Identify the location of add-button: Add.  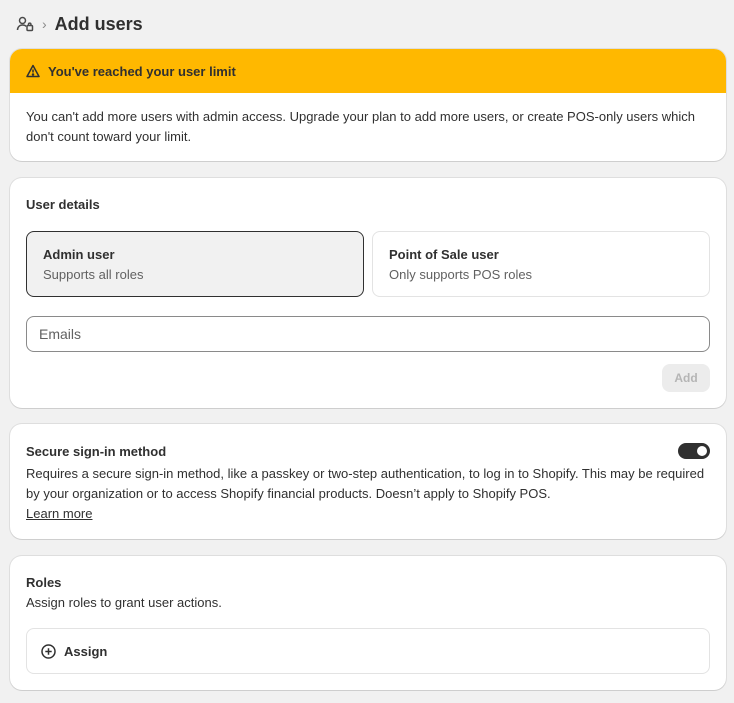
(686, 378).